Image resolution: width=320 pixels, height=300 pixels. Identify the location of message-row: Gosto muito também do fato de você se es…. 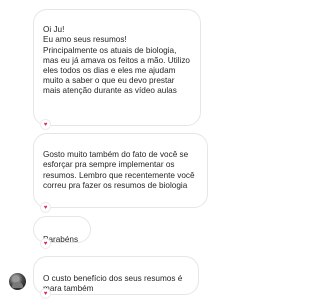
(120, 173).